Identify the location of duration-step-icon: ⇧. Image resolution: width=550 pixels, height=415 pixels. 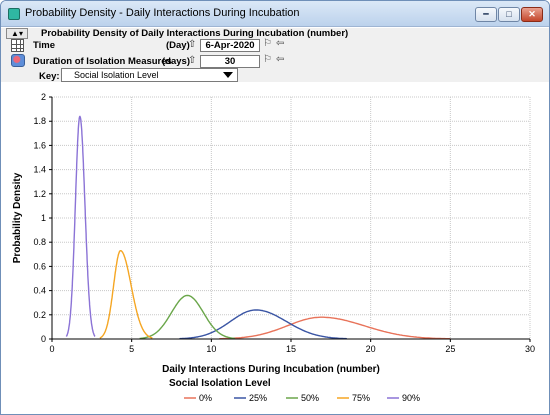
(192, 60).